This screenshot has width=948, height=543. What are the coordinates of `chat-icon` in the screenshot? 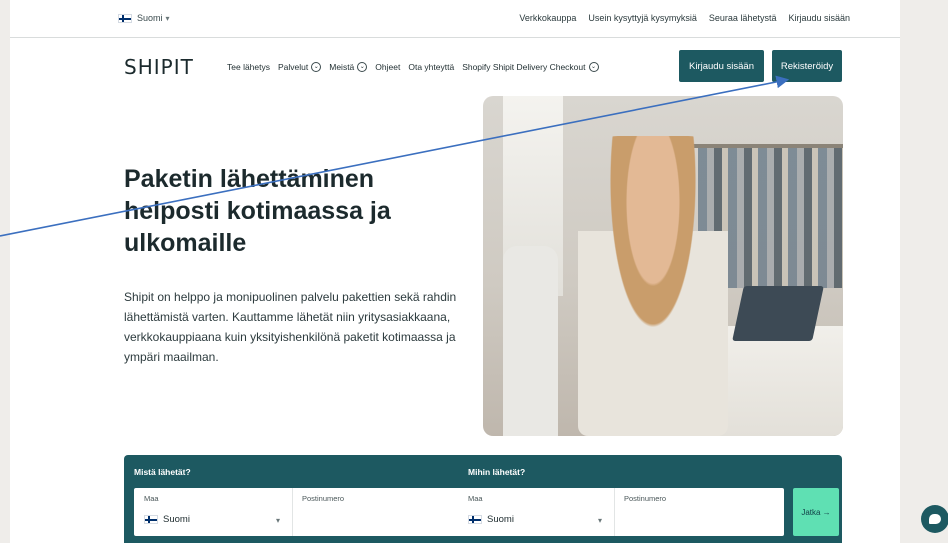 It's located at (935, 519).